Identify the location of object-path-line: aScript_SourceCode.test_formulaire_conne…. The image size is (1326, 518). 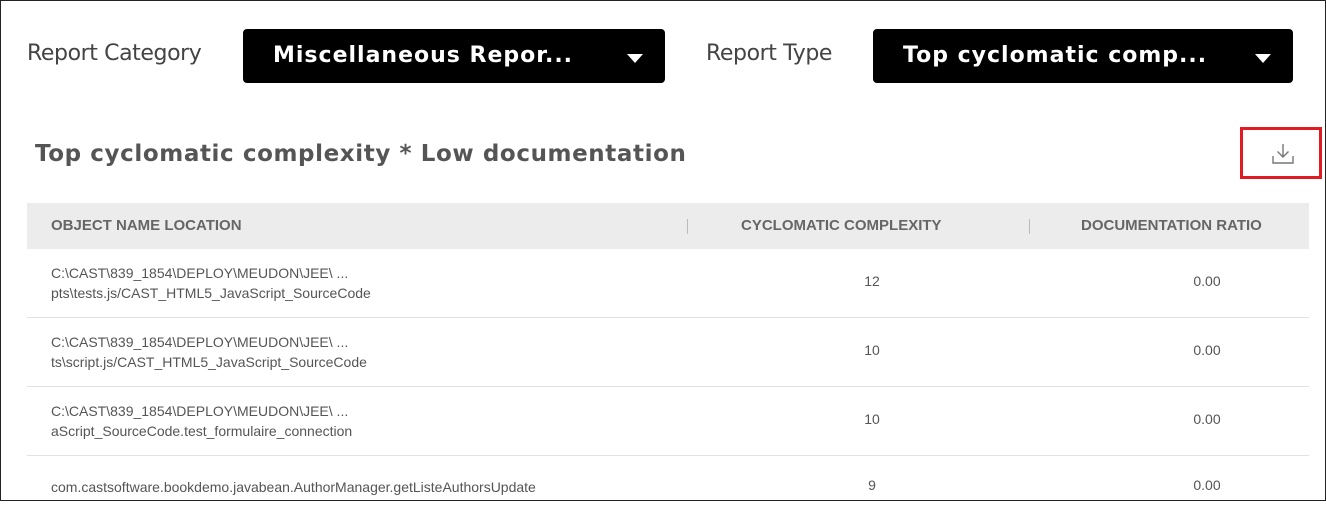
(202, 431).